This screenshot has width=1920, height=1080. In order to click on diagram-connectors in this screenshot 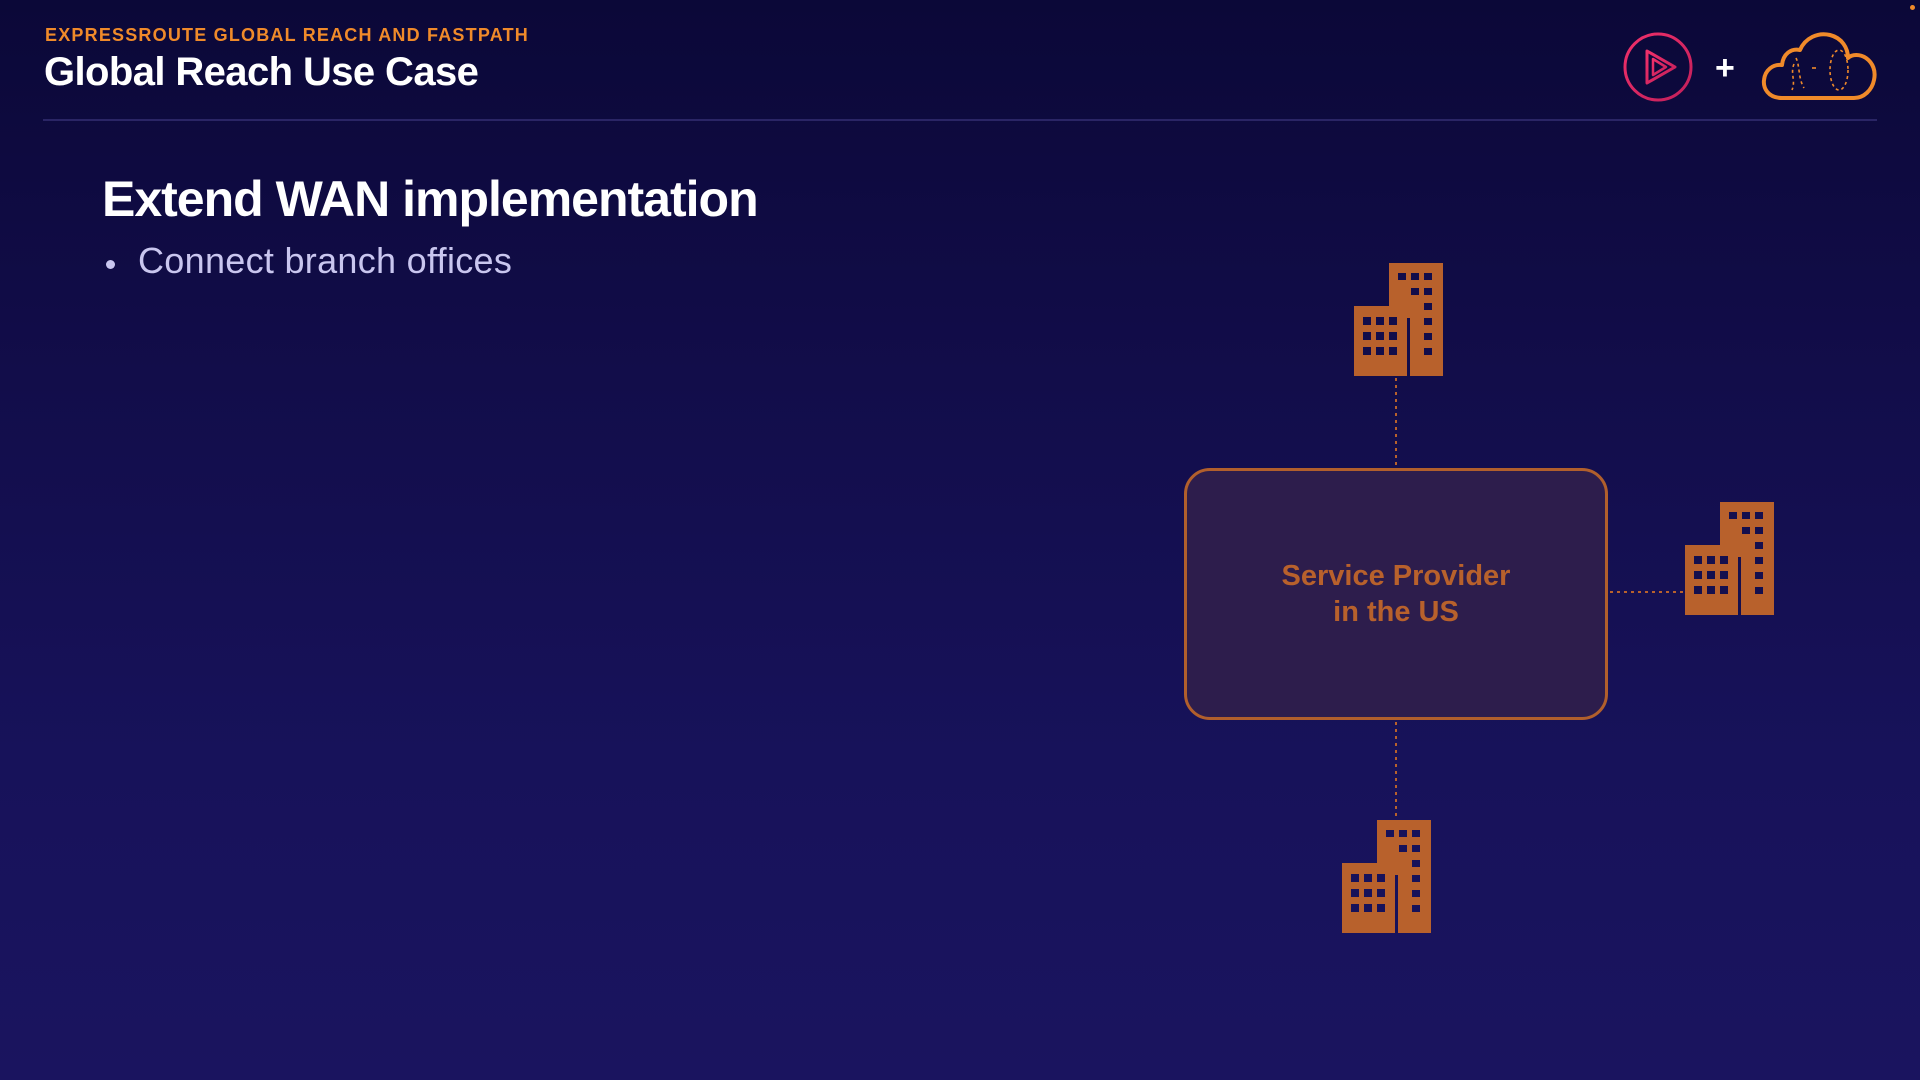, I will do `click(1540, 598)`.